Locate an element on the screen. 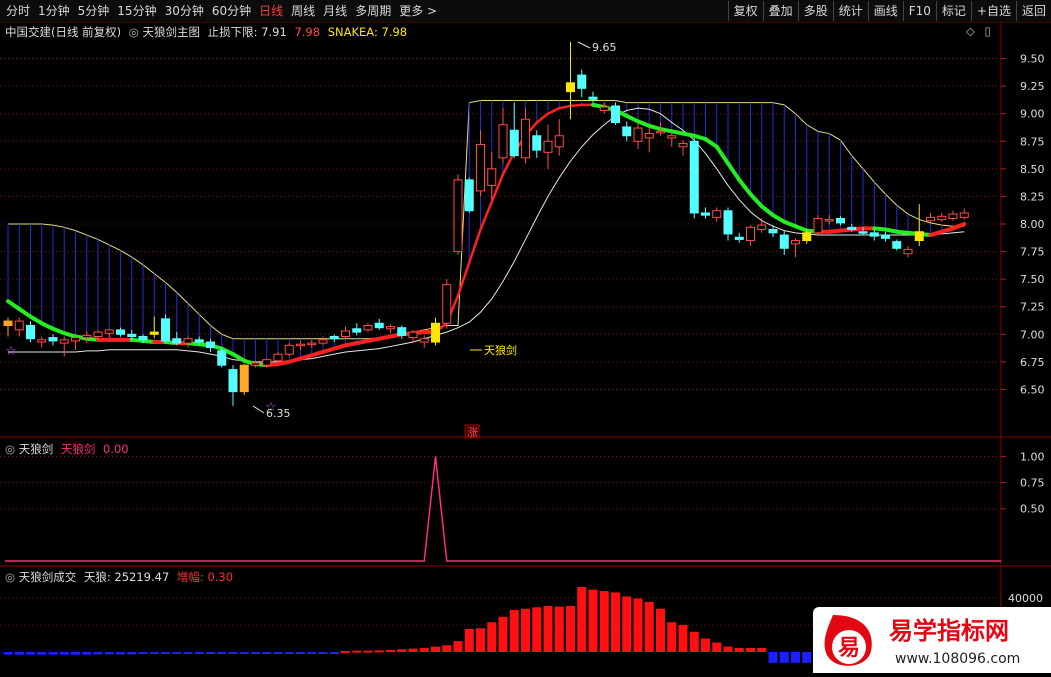 The width and height of the screenshot is (1051, 677). y-tick-label: 8.50 is located at coordinates (1032, 169).